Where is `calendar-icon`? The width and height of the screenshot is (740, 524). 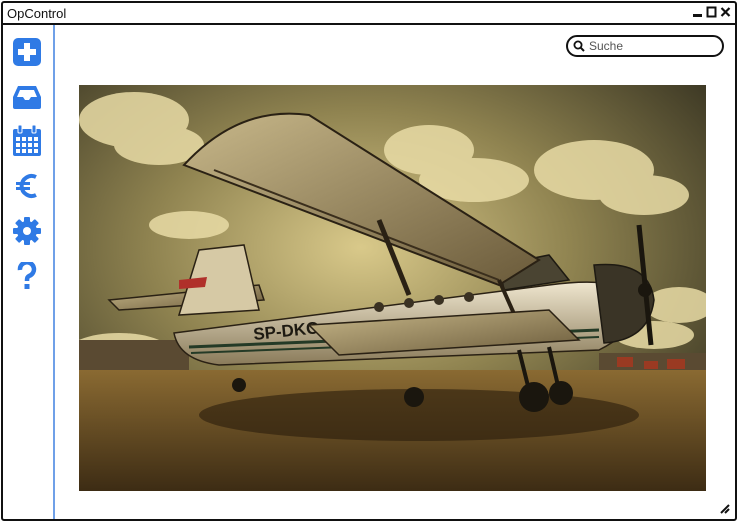
calendar-icon is located at coordinates (27, 140).